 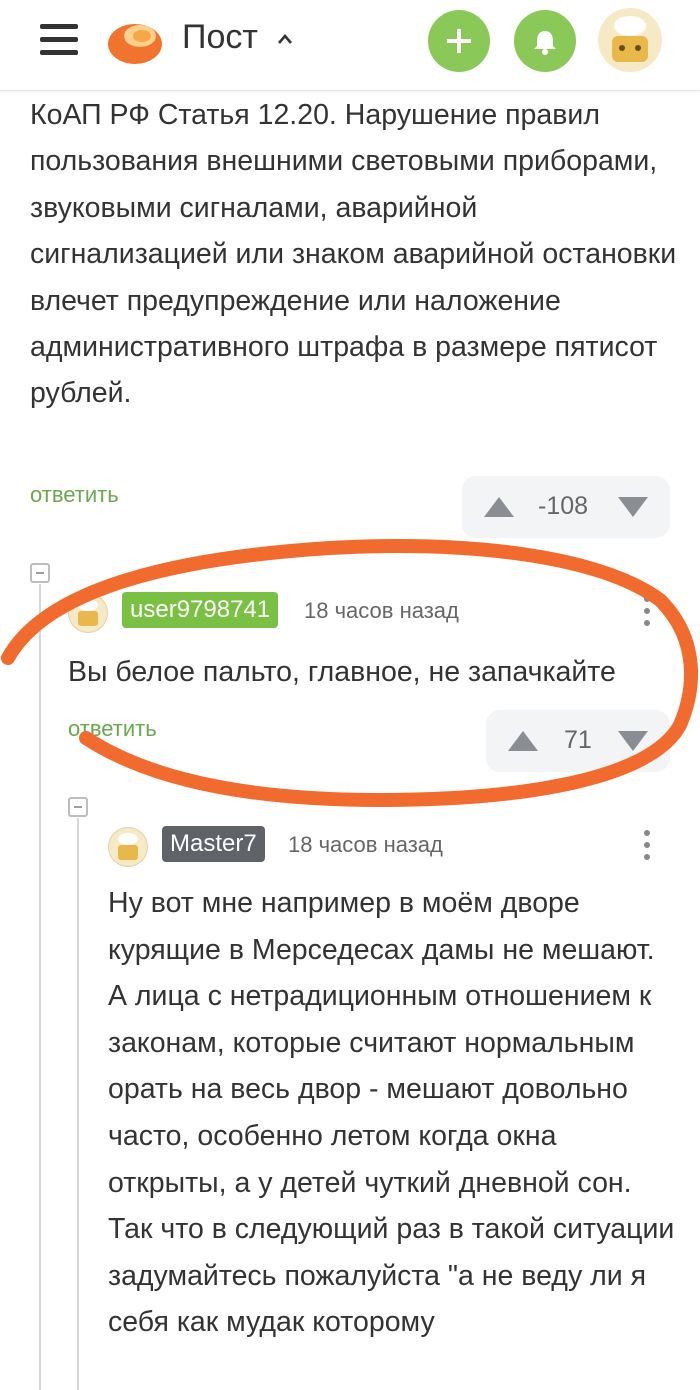 I want to click on pikabu-logo-icon, so click(x=135, y=40).